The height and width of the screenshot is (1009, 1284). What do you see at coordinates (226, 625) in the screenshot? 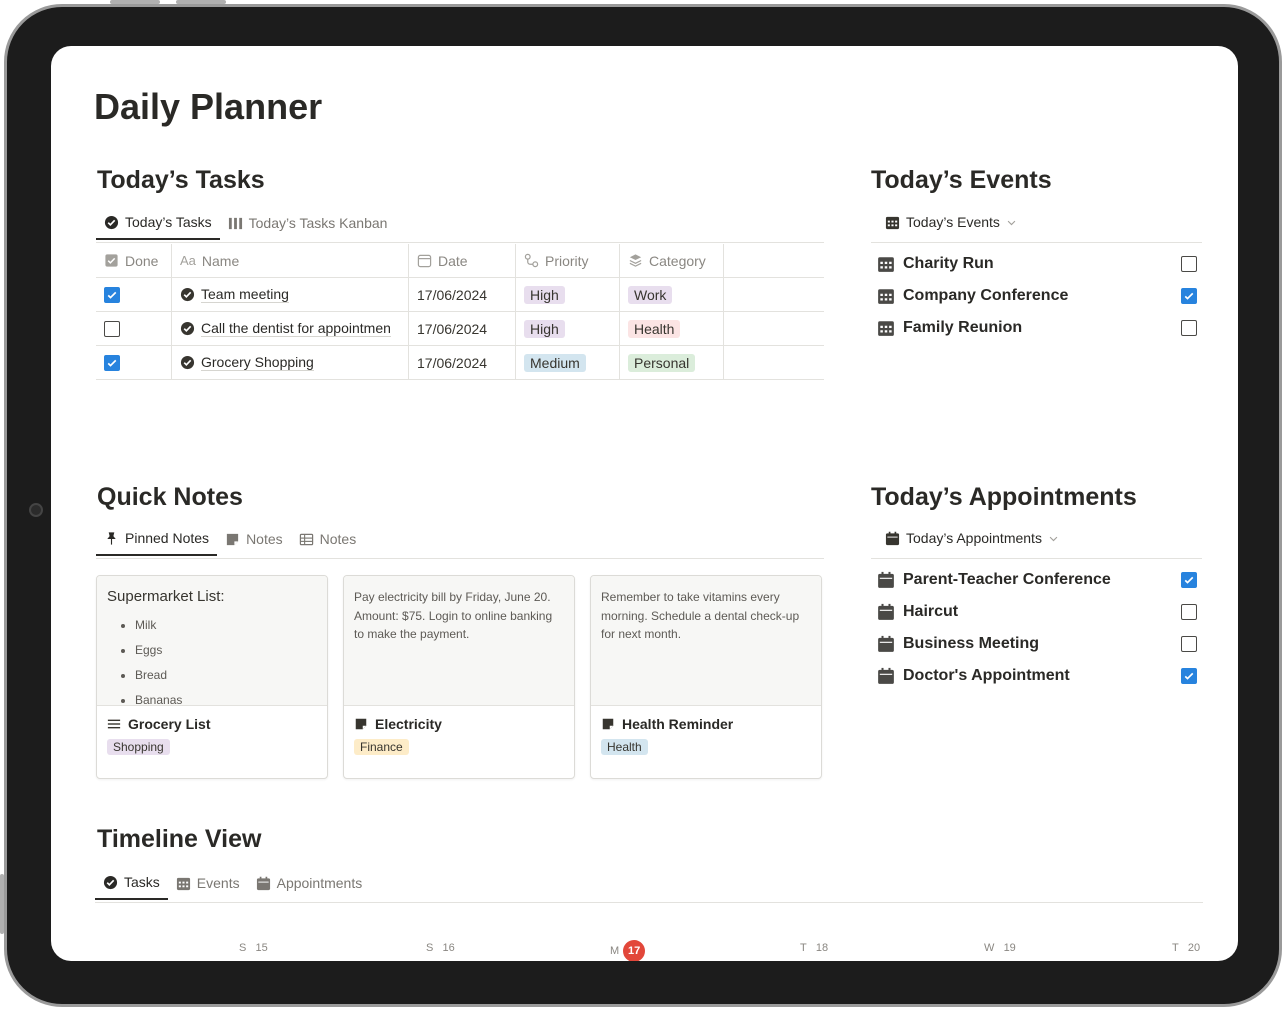
I see `list-item: Milk` at bounding box center [226, 625].